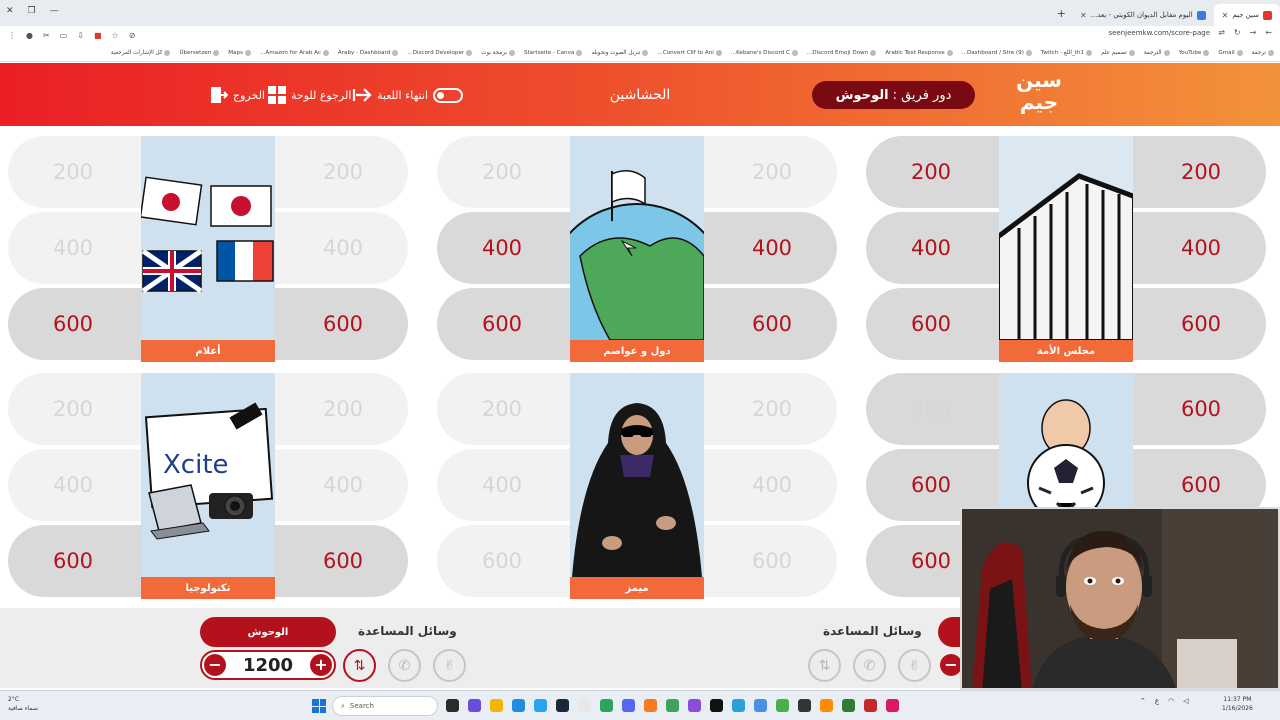 The width and height of the screenshot is (1280, 720). Describe the element at coordinates (23, 704) in the screenshot. I see `weather-widget: 2°C سماء صافية` at that location.